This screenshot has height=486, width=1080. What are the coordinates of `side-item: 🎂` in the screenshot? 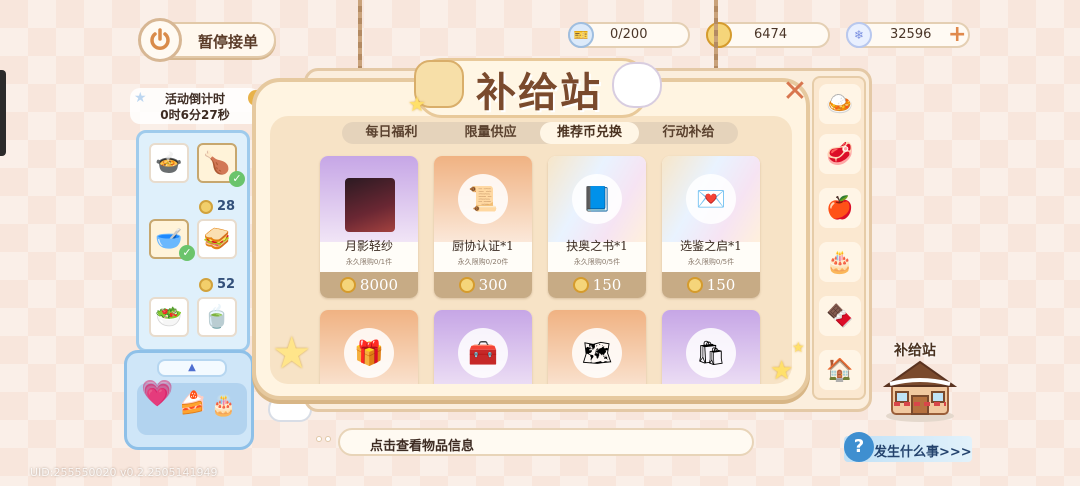 It's located at (840, 262).